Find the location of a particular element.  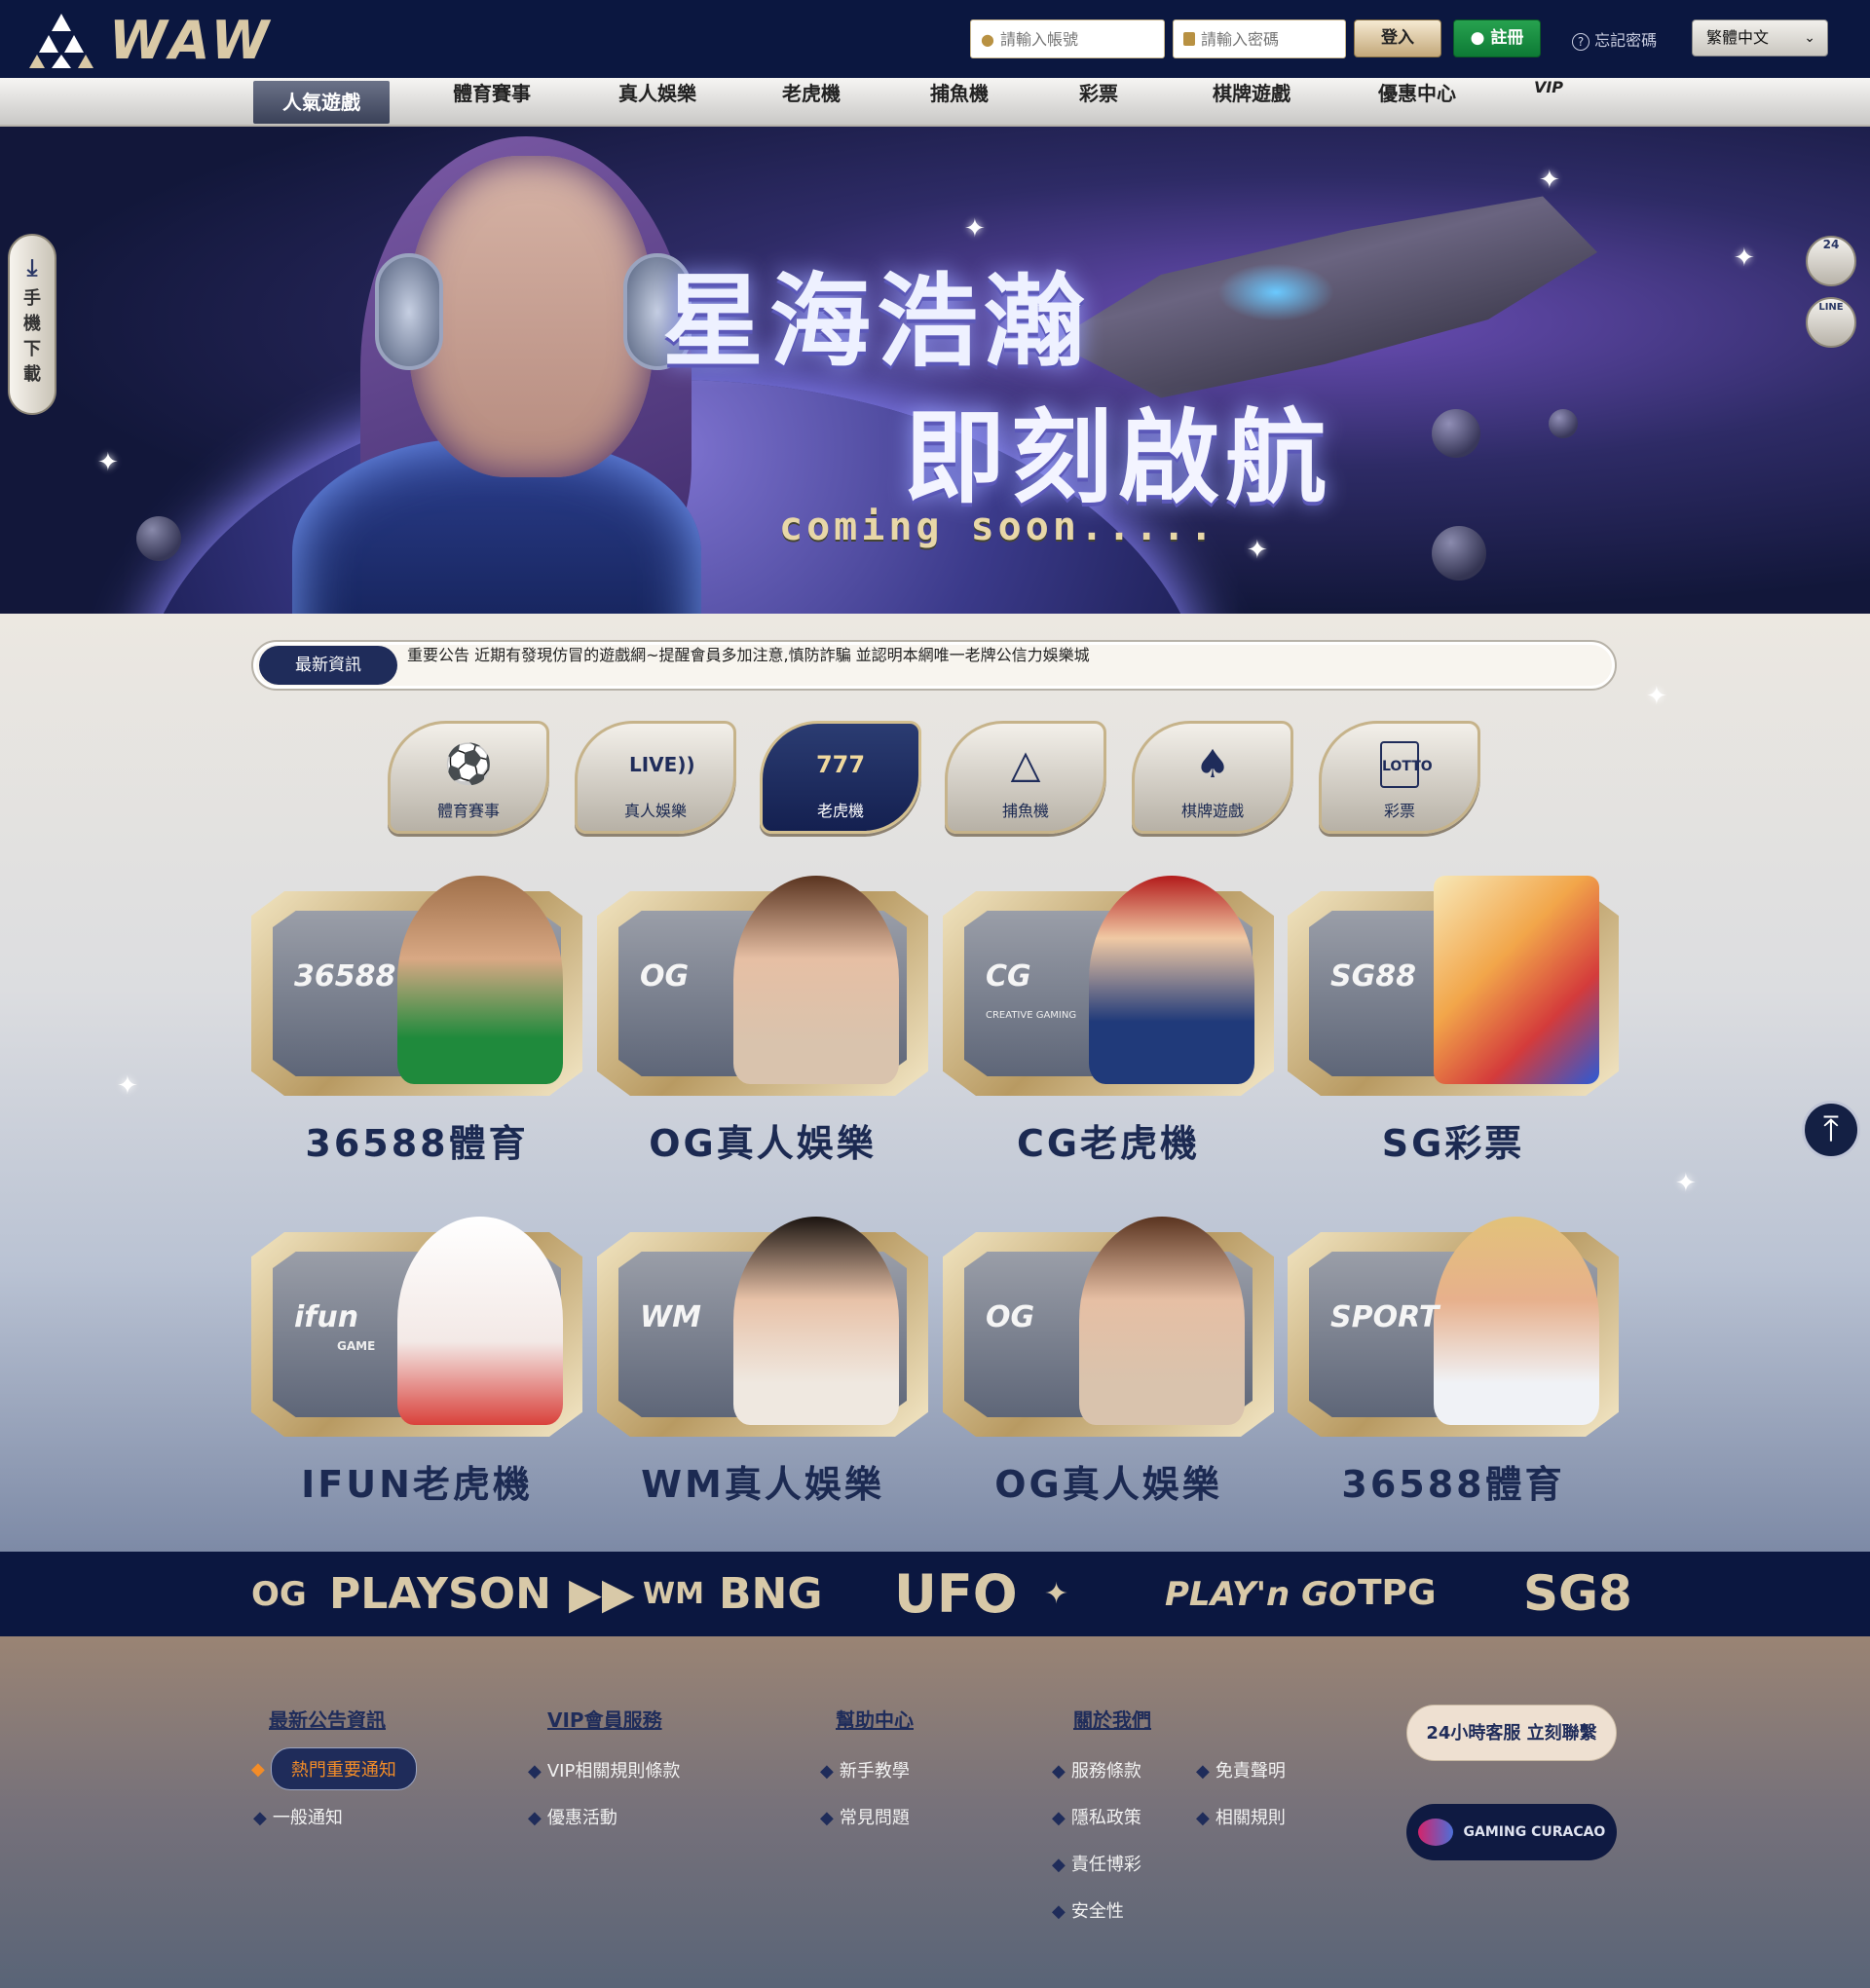

game-card: ifun GAME IFUN老虎機 is located at coordinates (417, 1361).